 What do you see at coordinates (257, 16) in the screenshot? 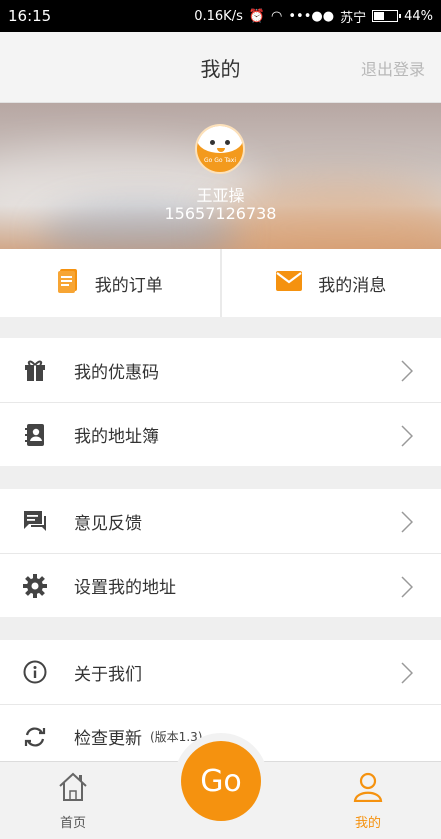
I see `alarm-icon: ⏰` at bounding box center [257, 16].